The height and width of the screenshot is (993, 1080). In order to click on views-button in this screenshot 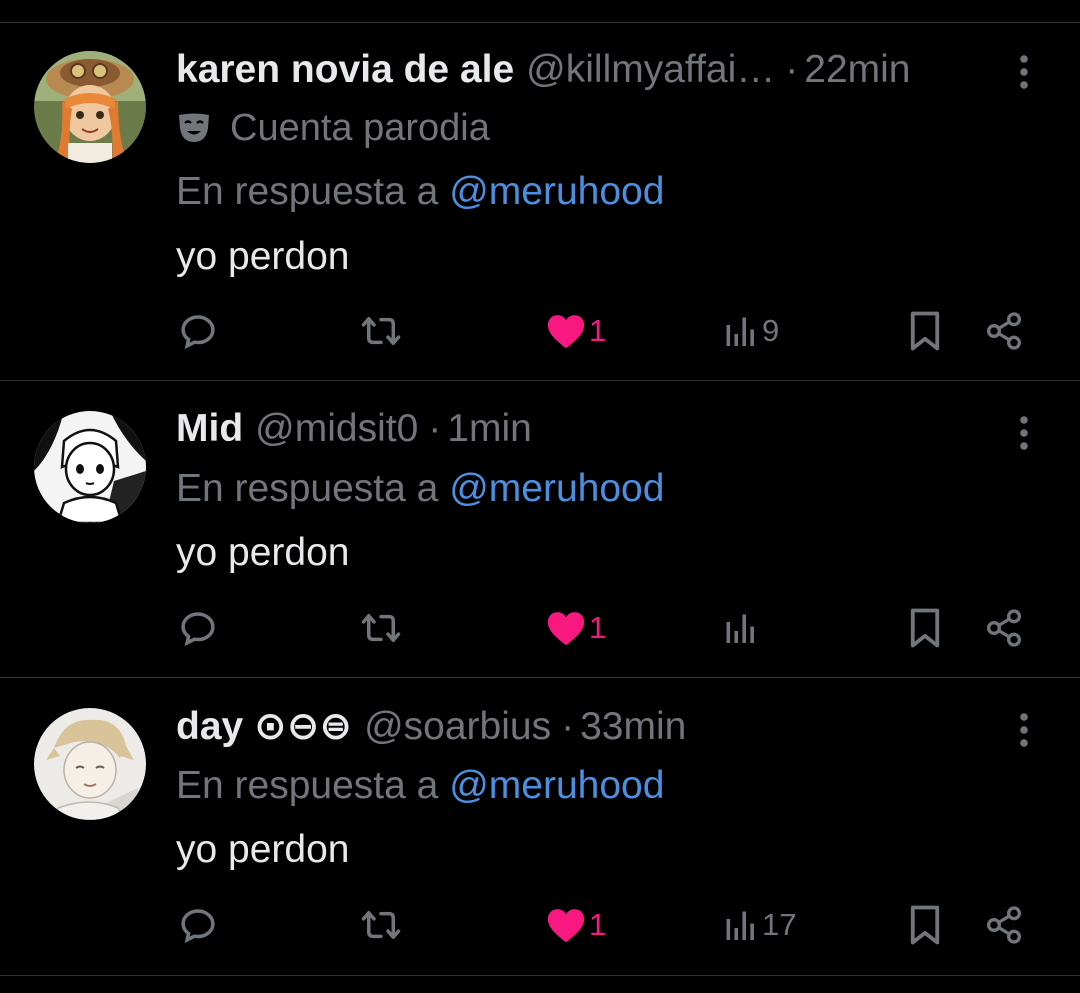, I will do `click(742, 628)`.